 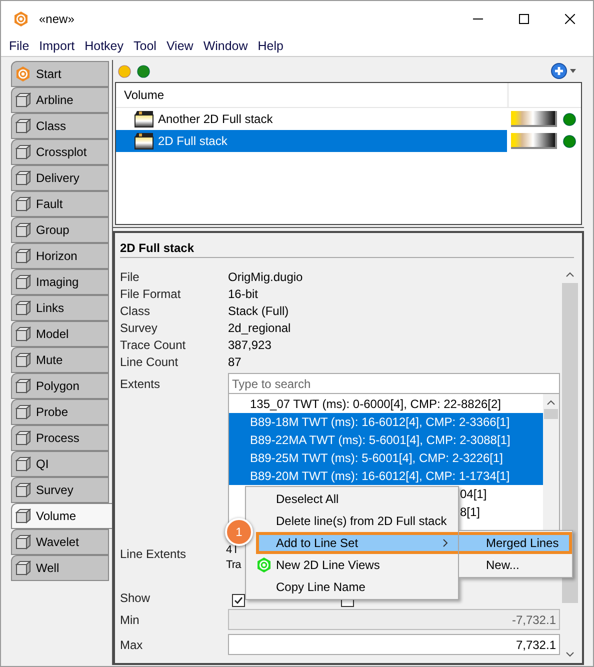 What do you see at coordinates (259, 328) in the screenshot?
I see `property-value: 2d_regional` at bounding box center [259, 328].